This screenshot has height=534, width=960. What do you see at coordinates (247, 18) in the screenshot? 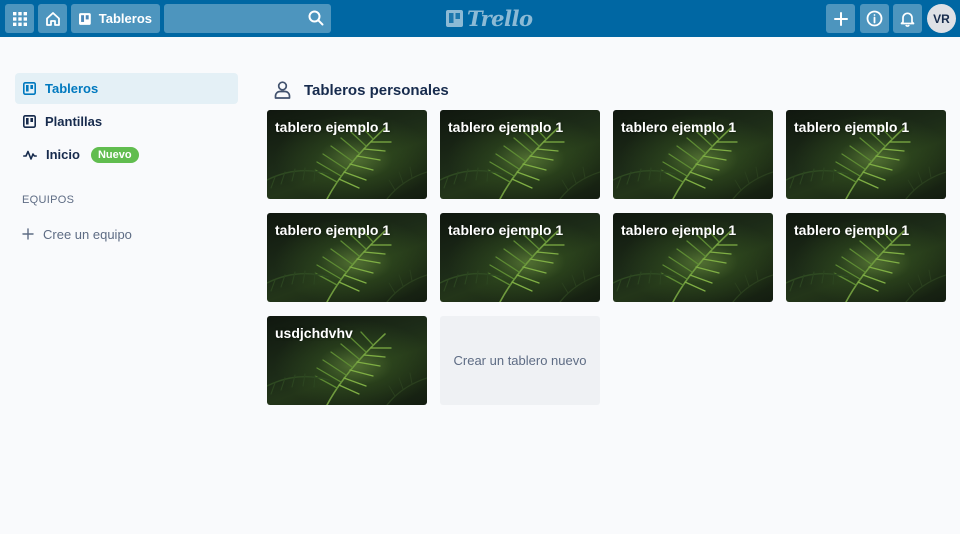
I see `search-input` at bounding box center [247, 18].